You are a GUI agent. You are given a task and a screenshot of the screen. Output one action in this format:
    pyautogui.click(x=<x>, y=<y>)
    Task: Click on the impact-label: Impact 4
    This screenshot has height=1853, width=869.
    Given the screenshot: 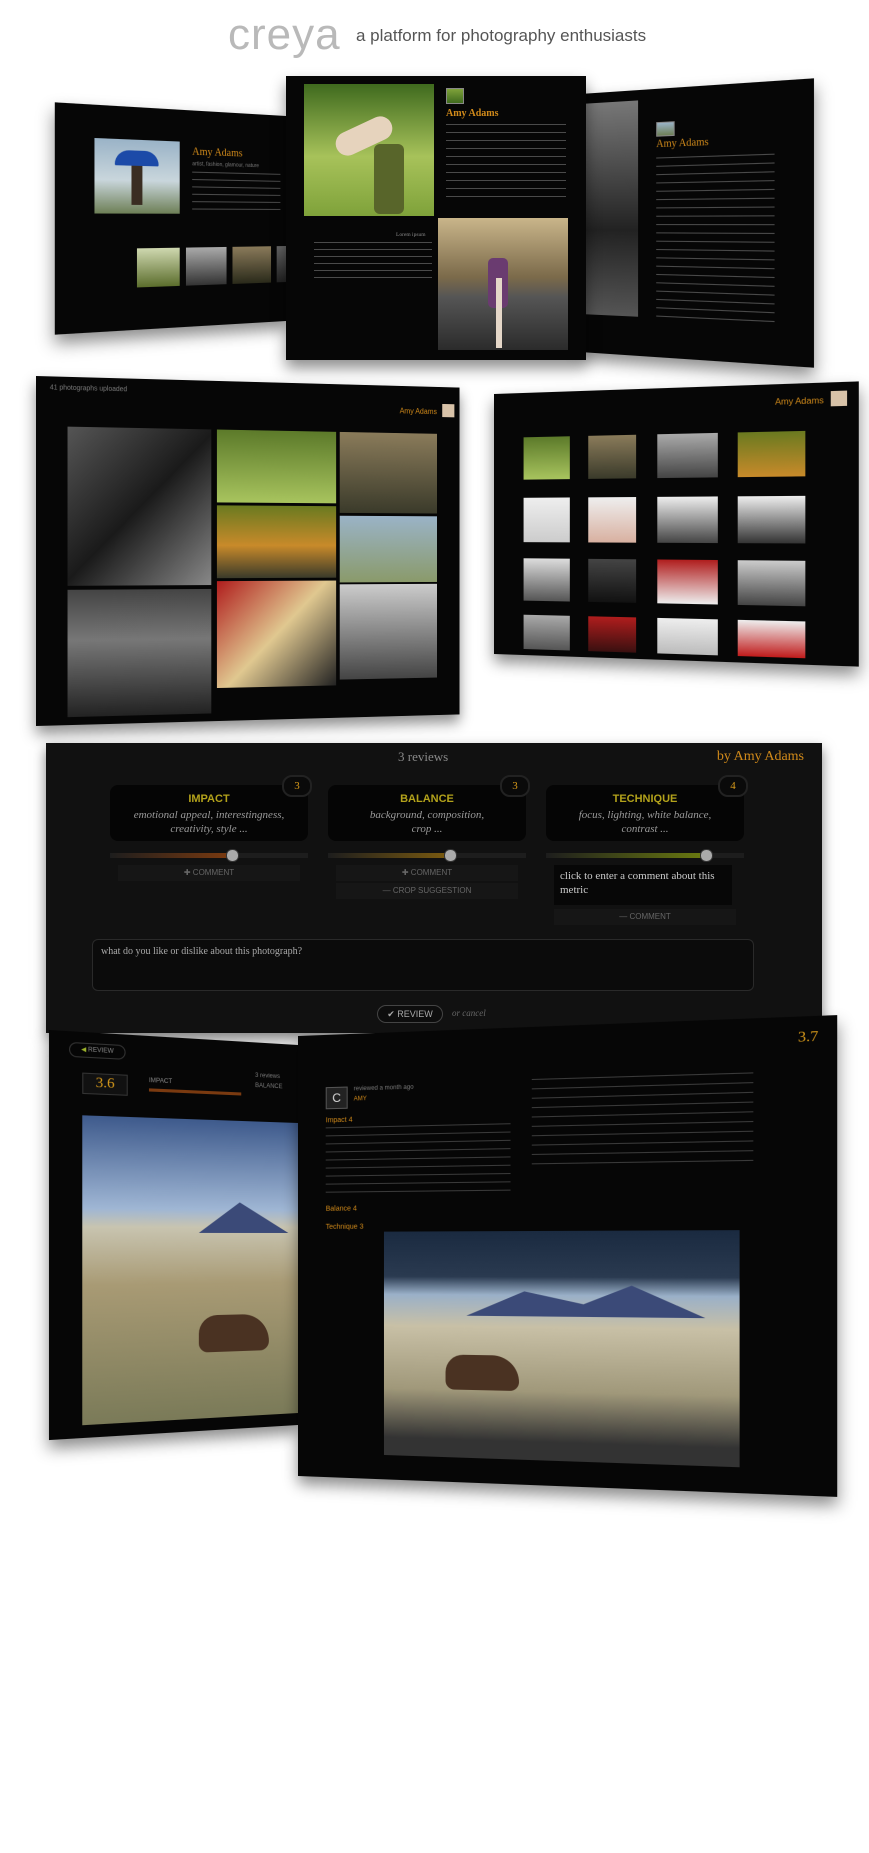 What is the action you would take?
    pyautogui.click(x=339, y=1120)
    